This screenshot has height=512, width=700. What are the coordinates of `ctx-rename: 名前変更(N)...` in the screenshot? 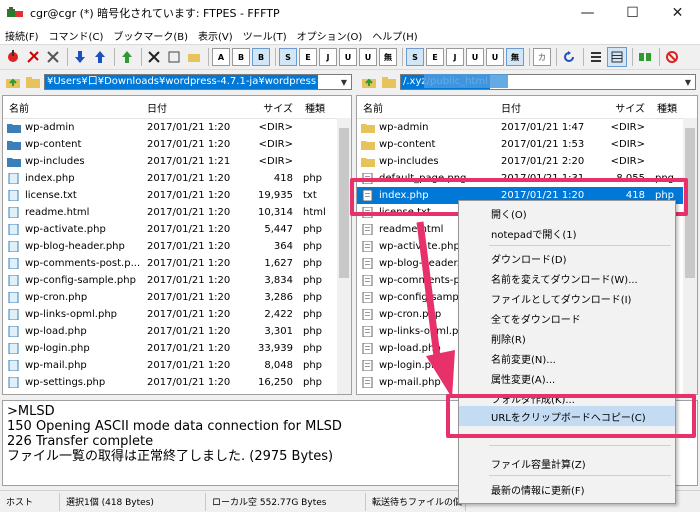 It's located at (567, 358).